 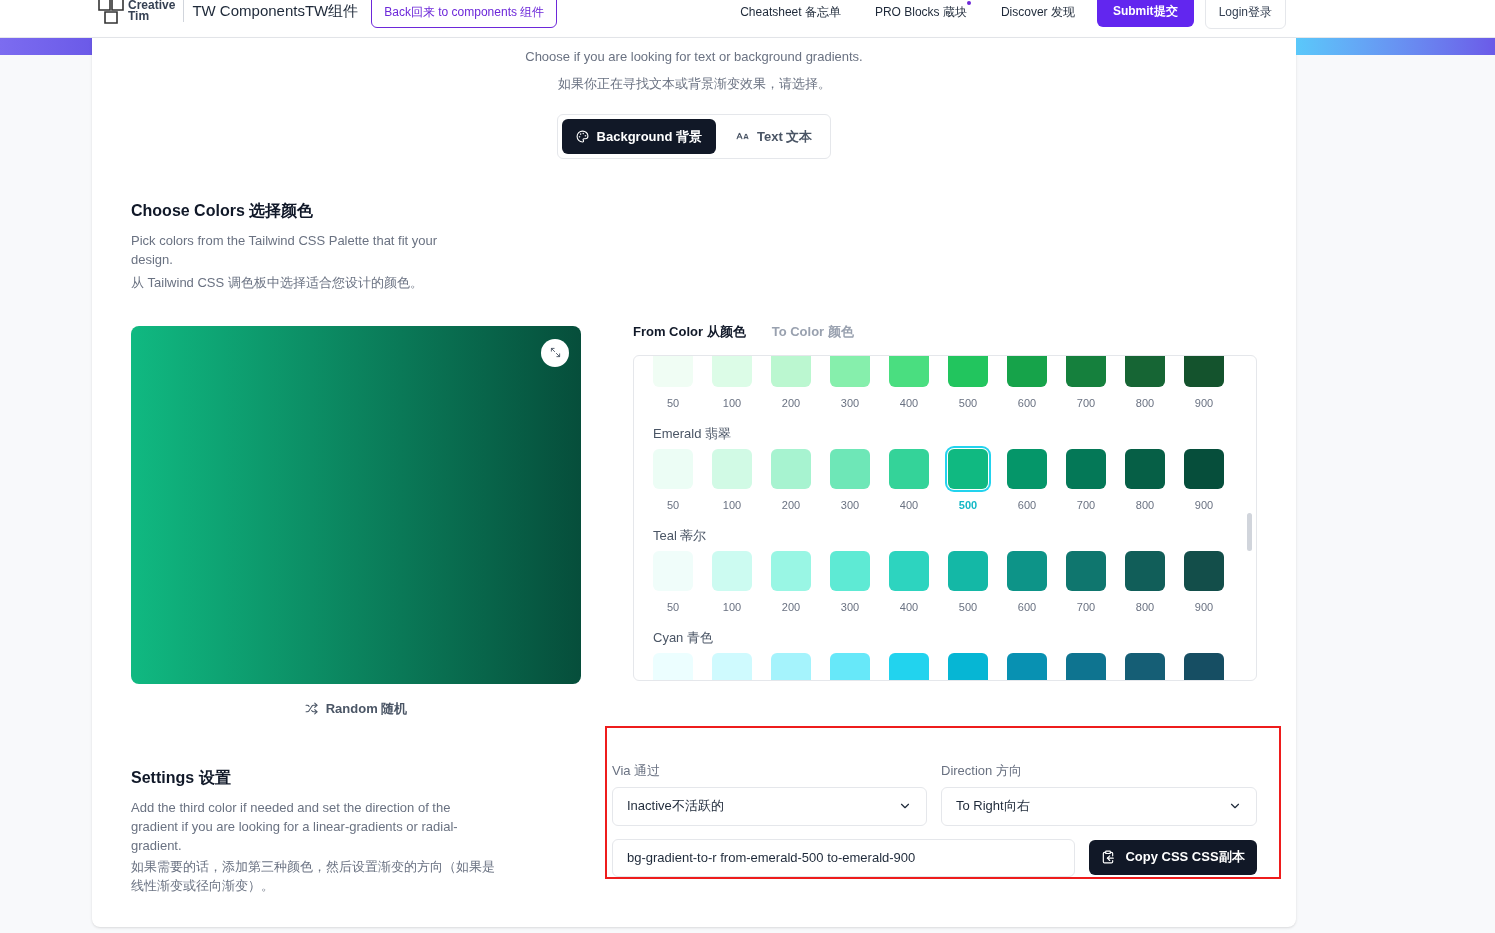 What do you see at coordinates (637, 771) in the screenshot?
I see `field-label: Via 通过` at bounding box center [637, 771].